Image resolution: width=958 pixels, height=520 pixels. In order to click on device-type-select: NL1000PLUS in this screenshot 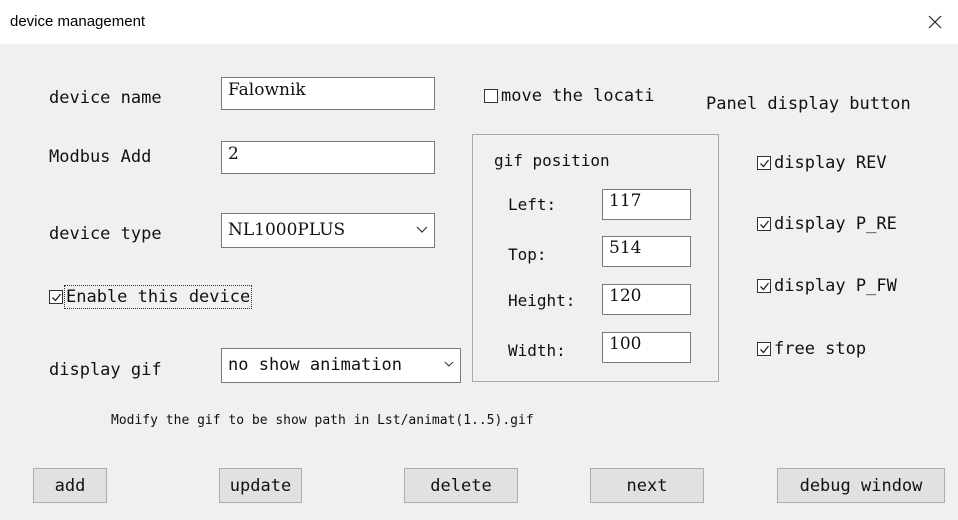, I will do `click(328, 230)`.